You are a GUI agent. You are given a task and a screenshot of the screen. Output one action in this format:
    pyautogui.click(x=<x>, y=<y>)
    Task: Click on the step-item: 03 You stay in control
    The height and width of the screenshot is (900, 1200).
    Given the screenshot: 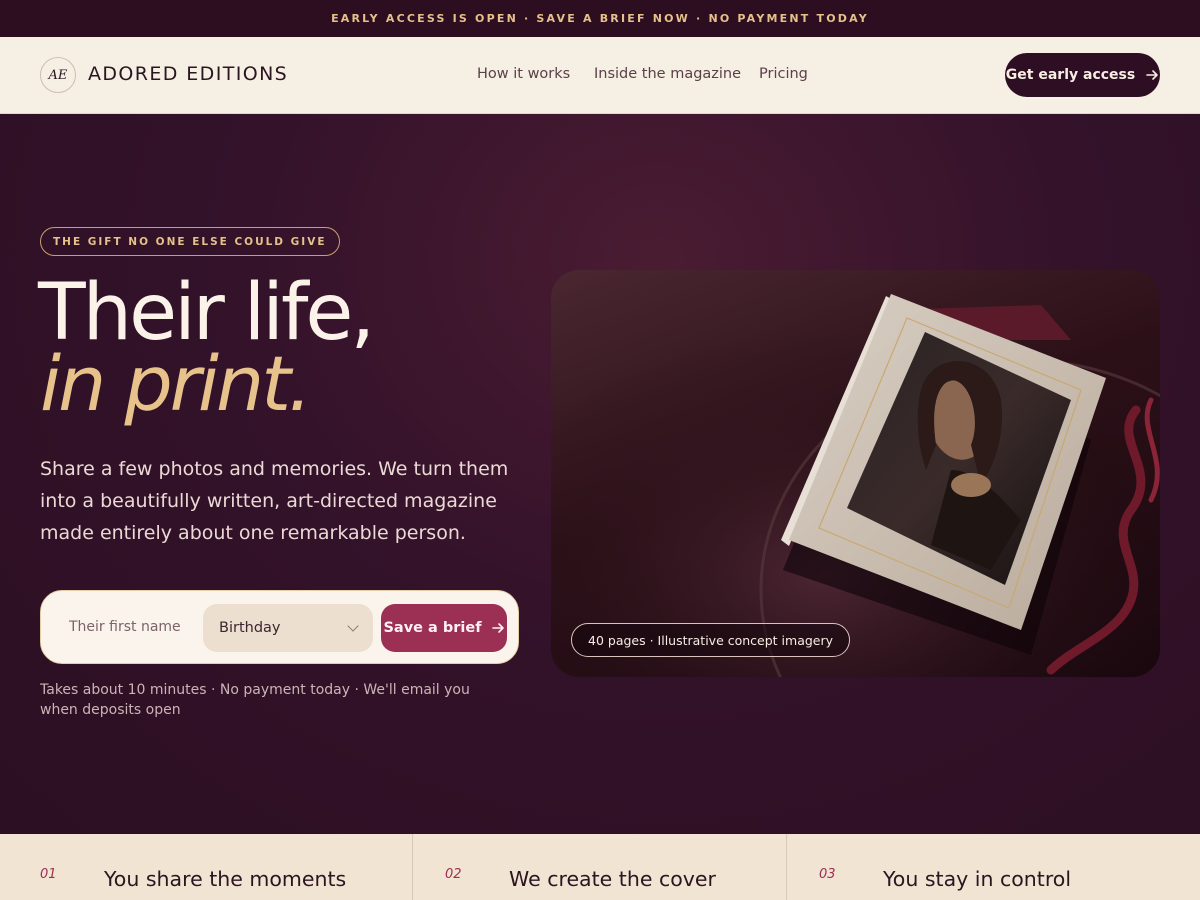 What is the action you would take?
    pyautogui.click(x=993, y=867)
    